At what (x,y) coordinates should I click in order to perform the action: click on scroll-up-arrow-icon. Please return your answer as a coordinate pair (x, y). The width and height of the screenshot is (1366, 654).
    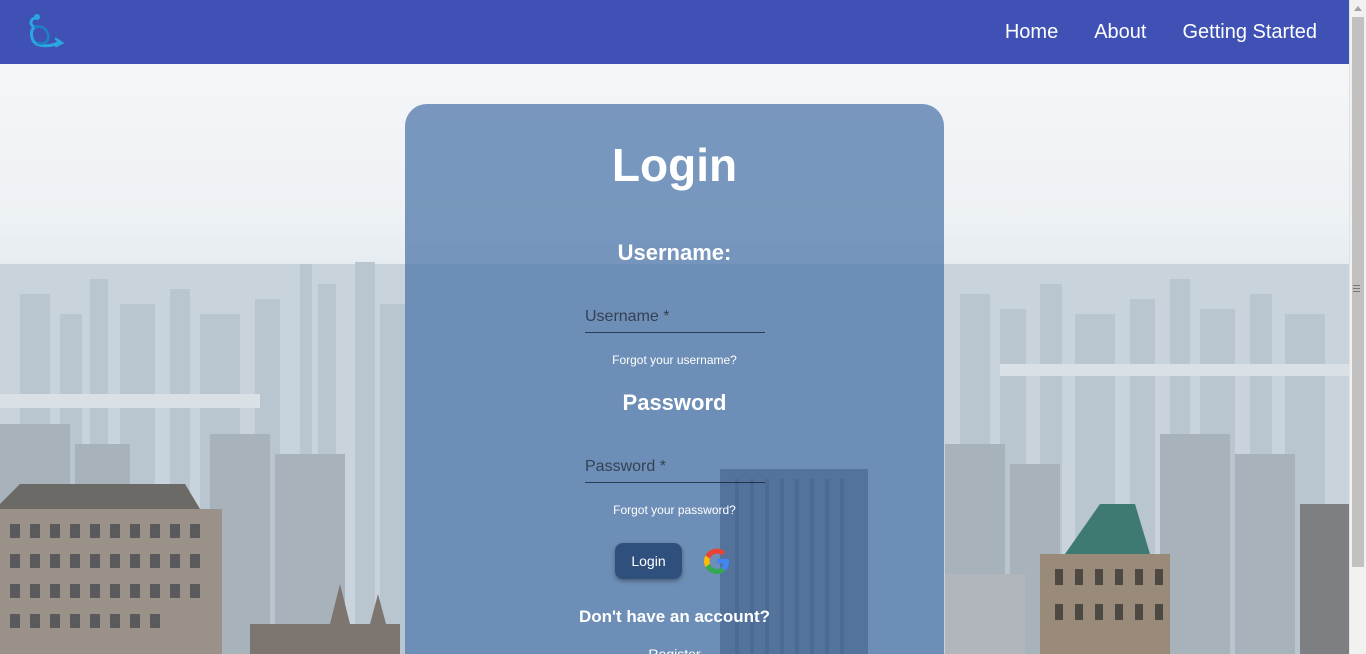
    Looking at the image, I should click on (1358, 8).